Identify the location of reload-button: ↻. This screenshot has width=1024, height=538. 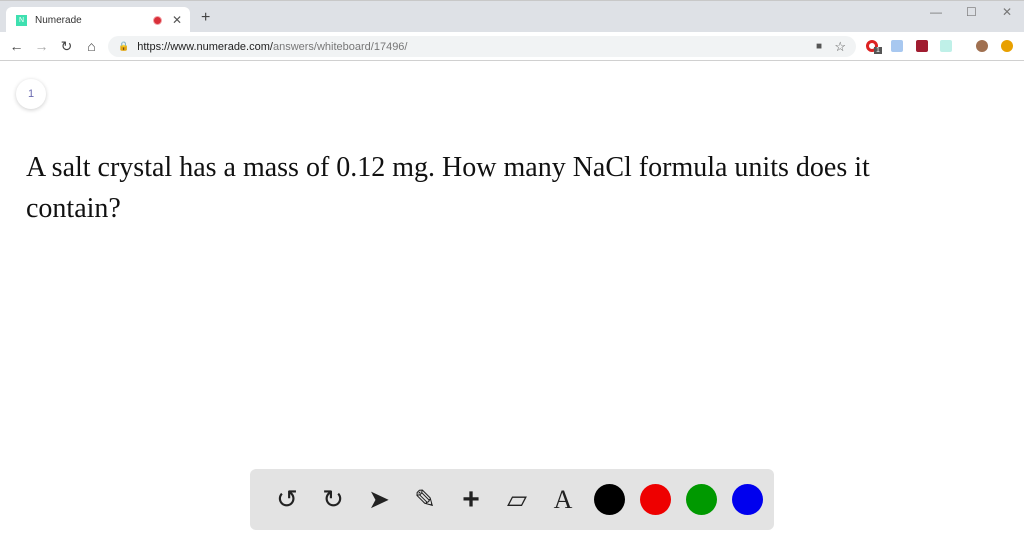
(66, 46).